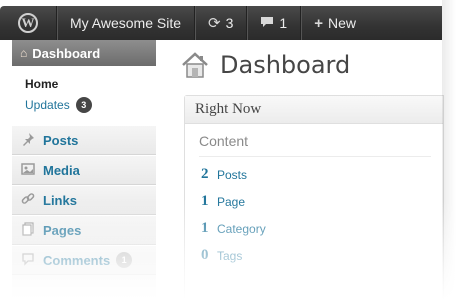 The image size is (456, 300). Describe the element at coordinates (28, 260) in the screenshot. I see `comment-icon` at that location.